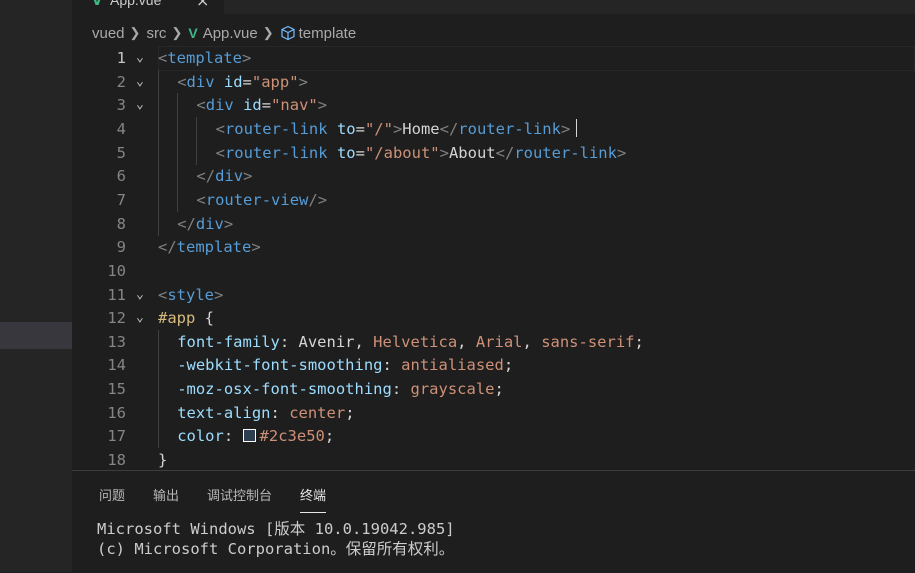  Describe the element at coordinates (493, 105) in the screenshot. I see `code-line: 3 ⌄ <div id="nav">` at that location.